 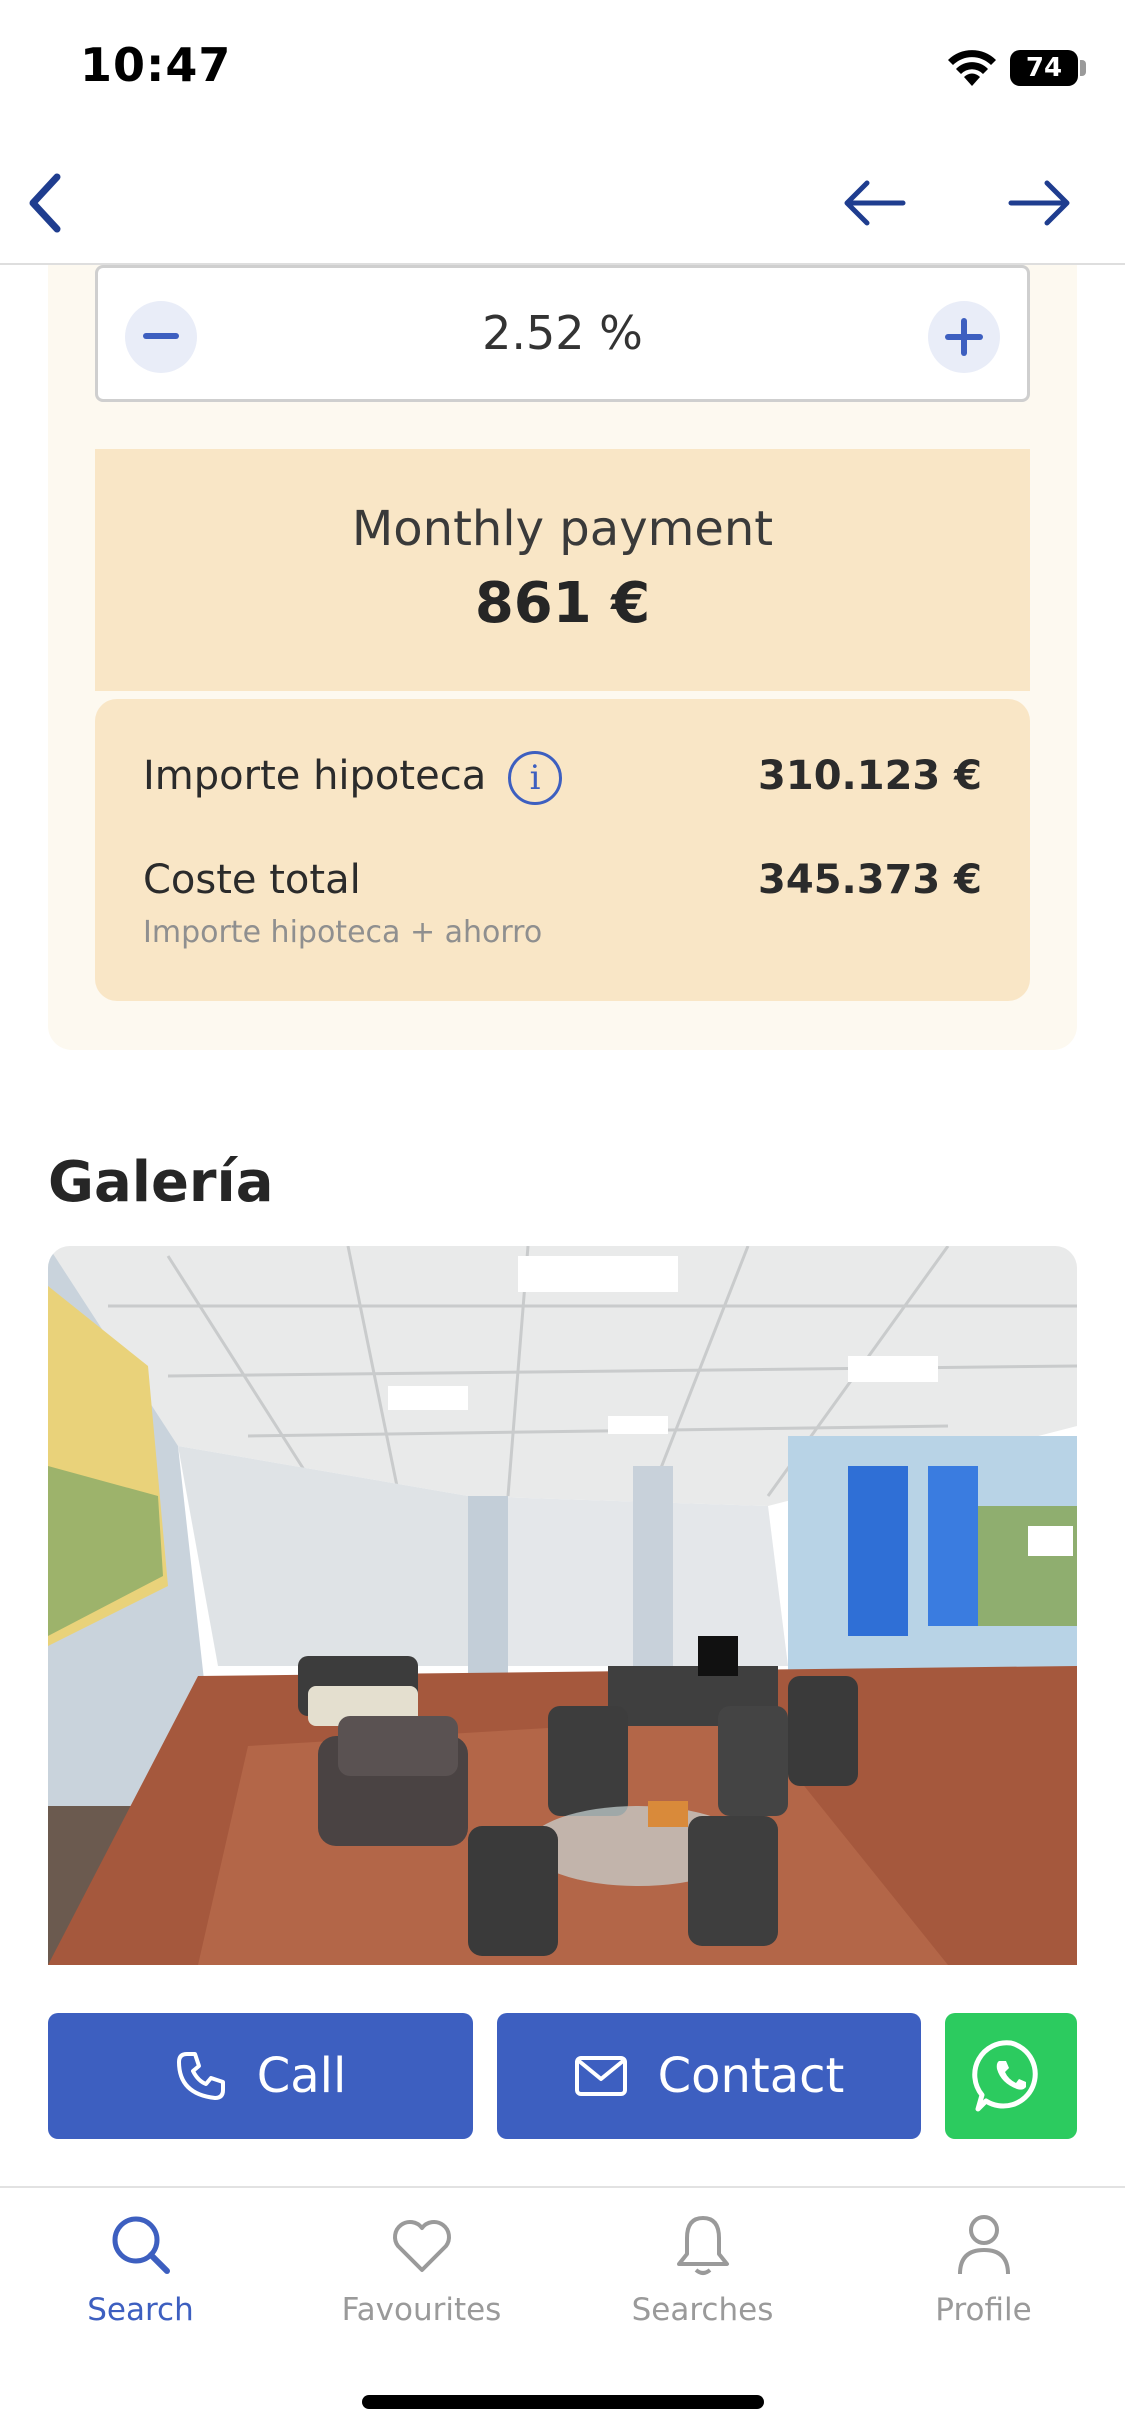 I want to click on gallery-title: Galería, so click(x=161, y=1182).